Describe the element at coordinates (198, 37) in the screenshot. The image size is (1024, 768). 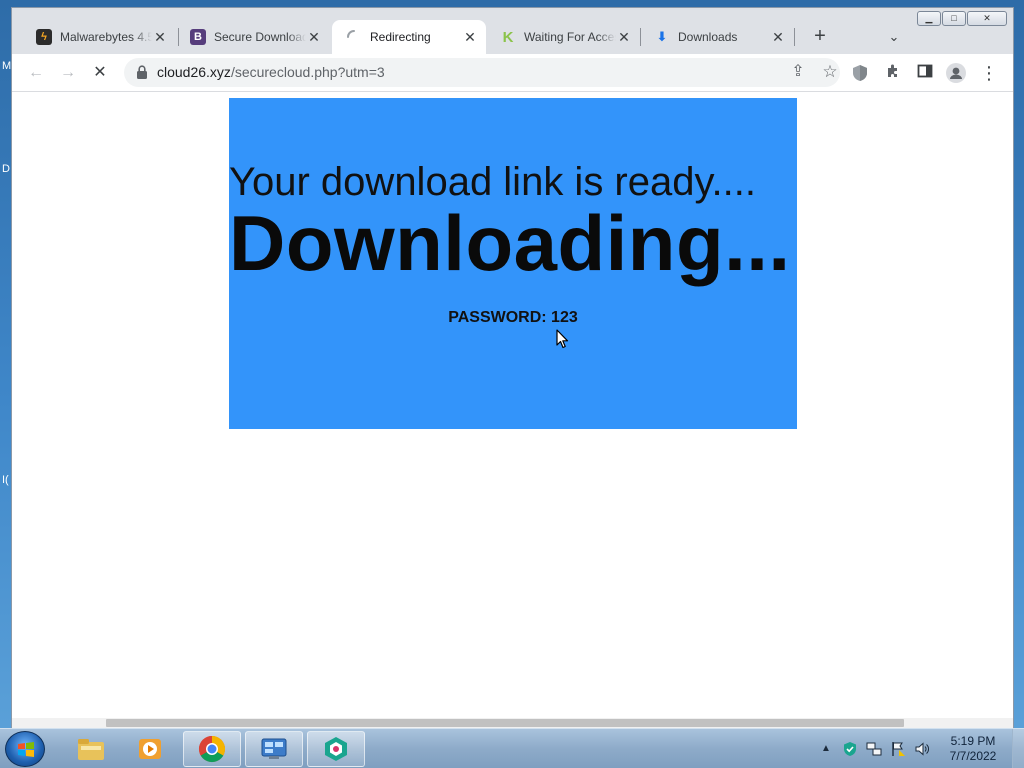
I see `bootstrap-icon: B` at that location.